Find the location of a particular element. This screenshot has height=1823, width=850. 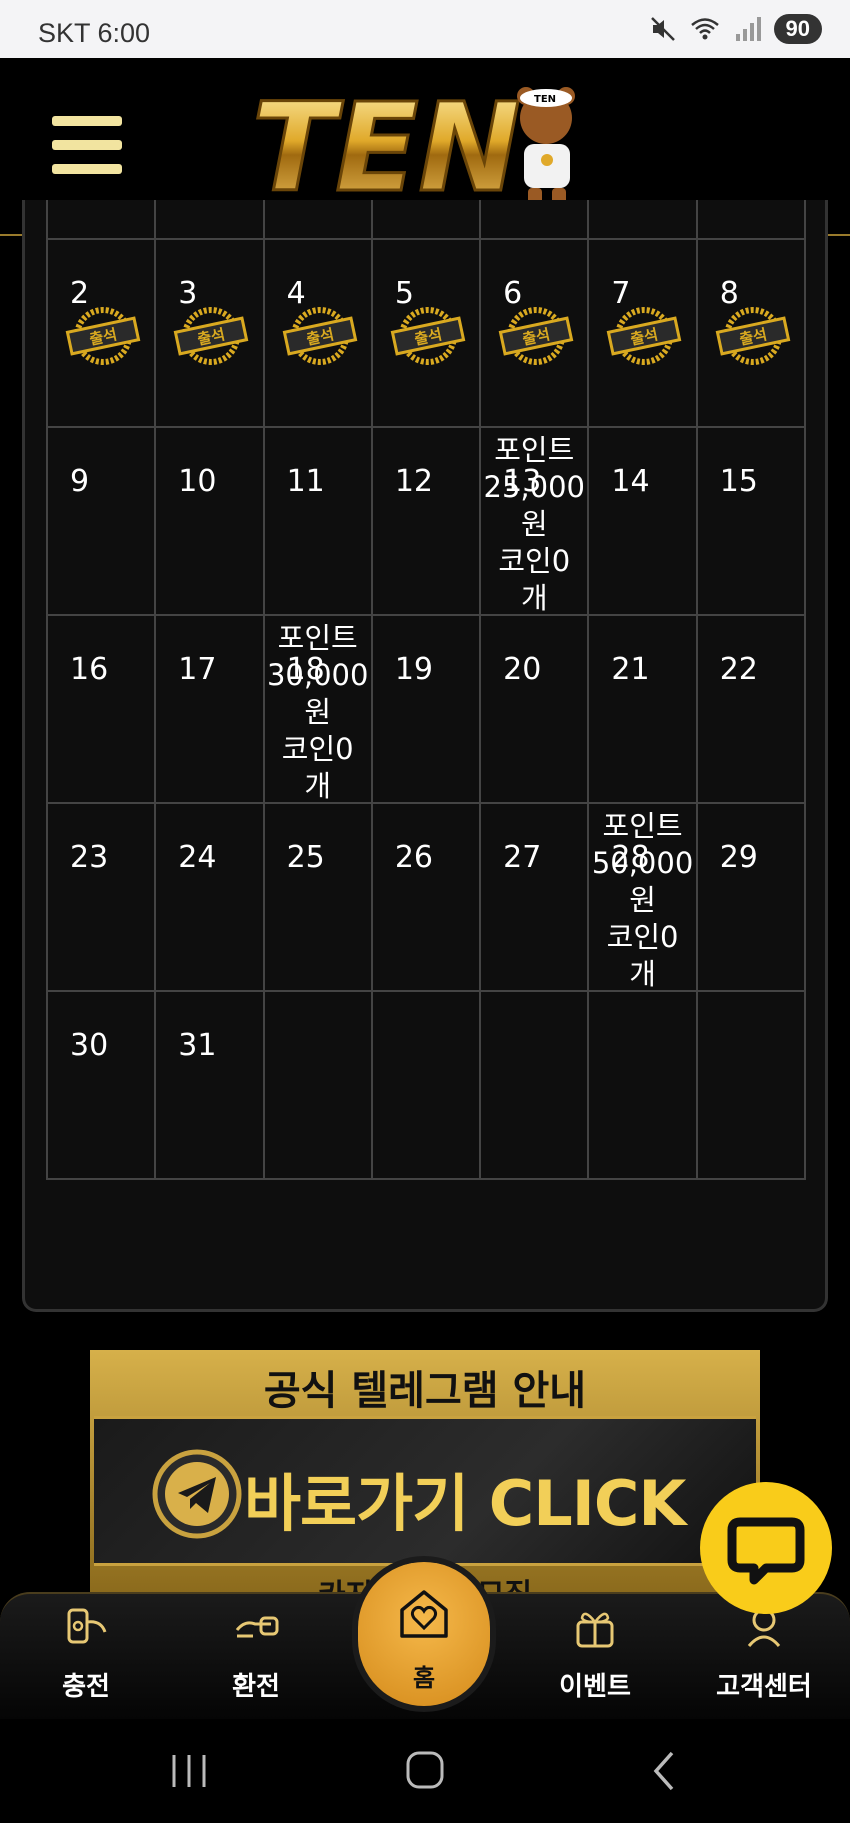

back-icon is located at coordinates (665, 1771).